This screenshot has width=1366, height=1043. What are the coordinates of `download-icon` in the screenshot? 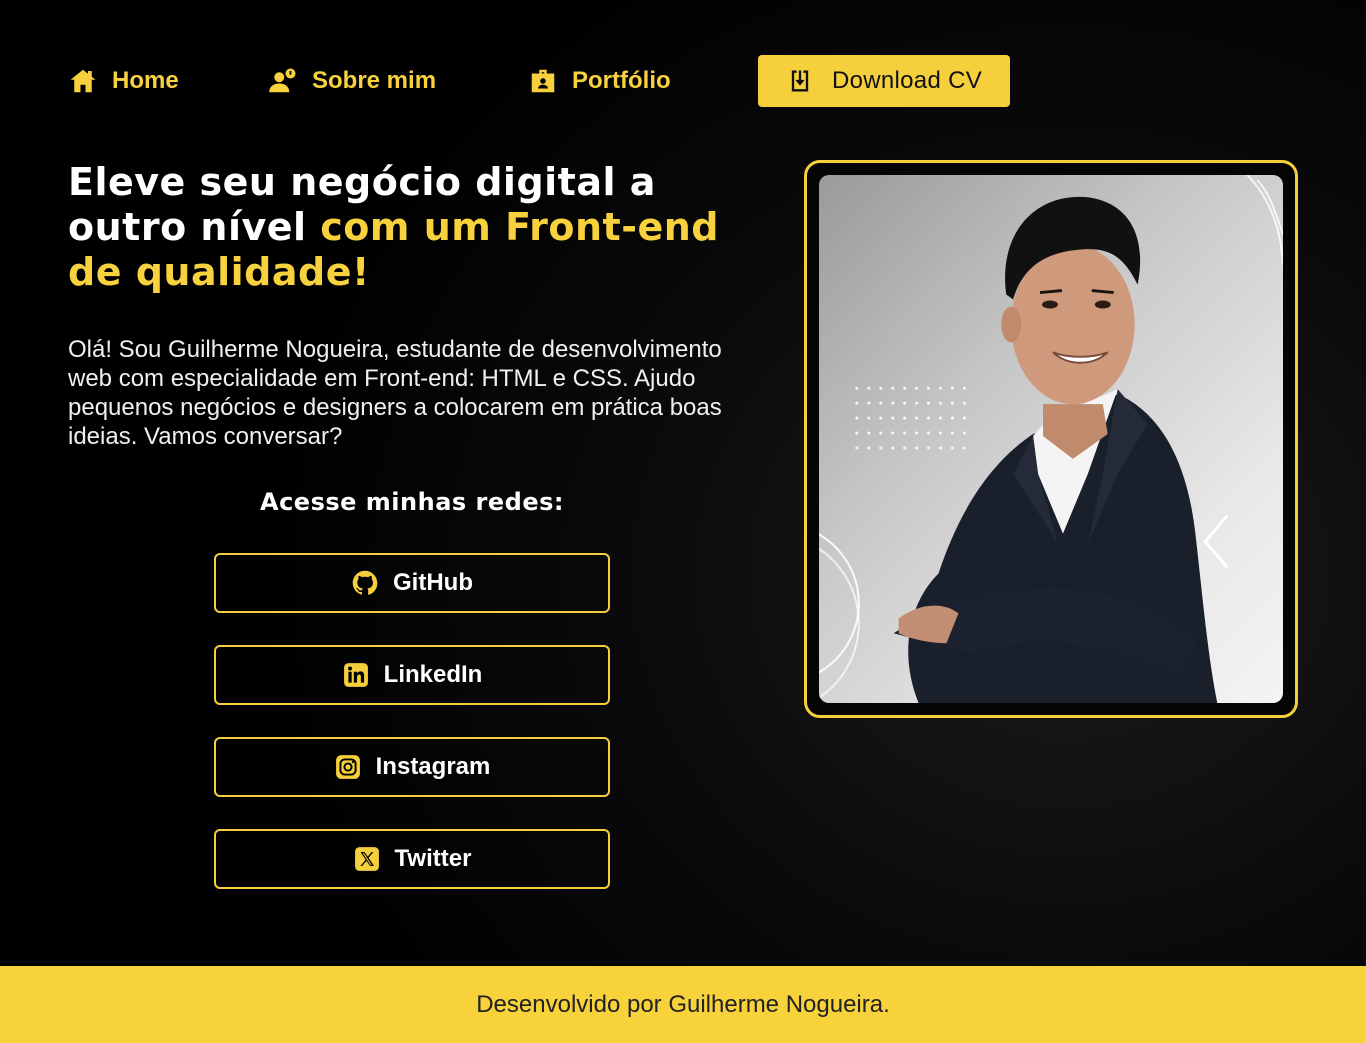 It's located at (800, 81).